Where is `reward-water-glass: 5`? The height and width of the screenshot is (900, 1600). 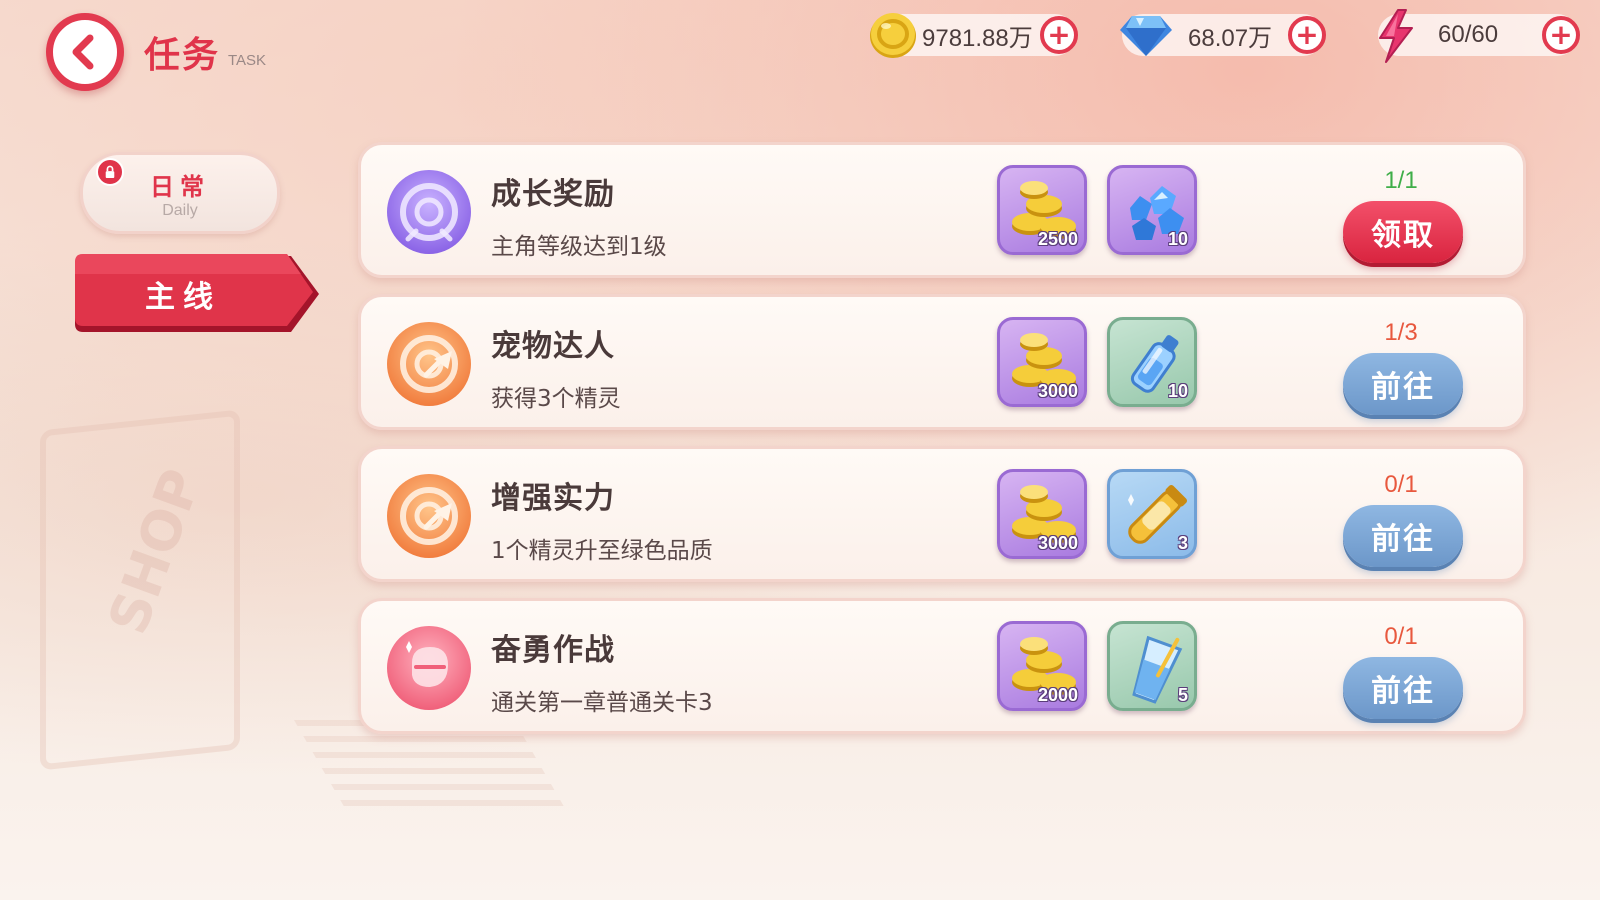
reward-water-glass: 5 is located at coordinates (1152, 666).